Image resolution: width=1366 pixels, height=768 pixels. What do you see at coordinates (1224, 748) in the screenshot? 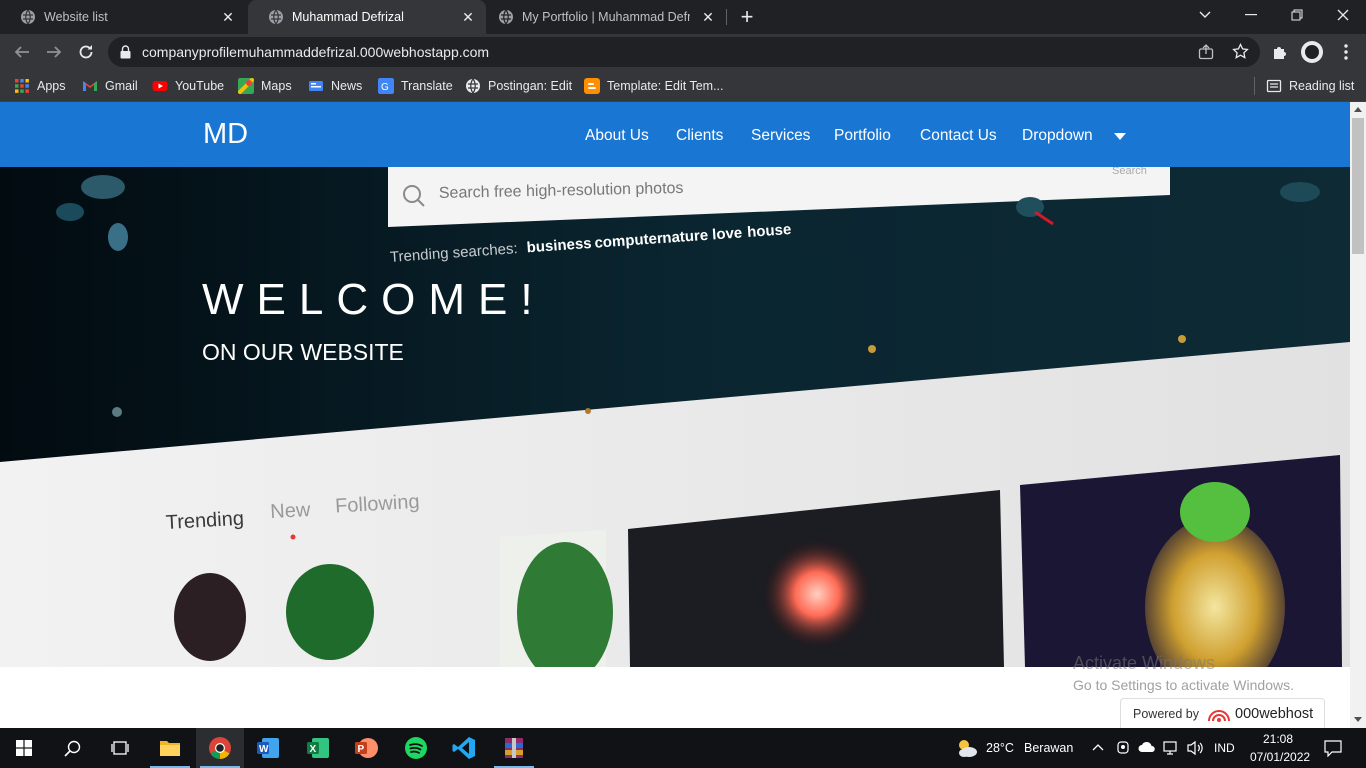
I see `input-language: IND` at bounding box center [1224, 748].